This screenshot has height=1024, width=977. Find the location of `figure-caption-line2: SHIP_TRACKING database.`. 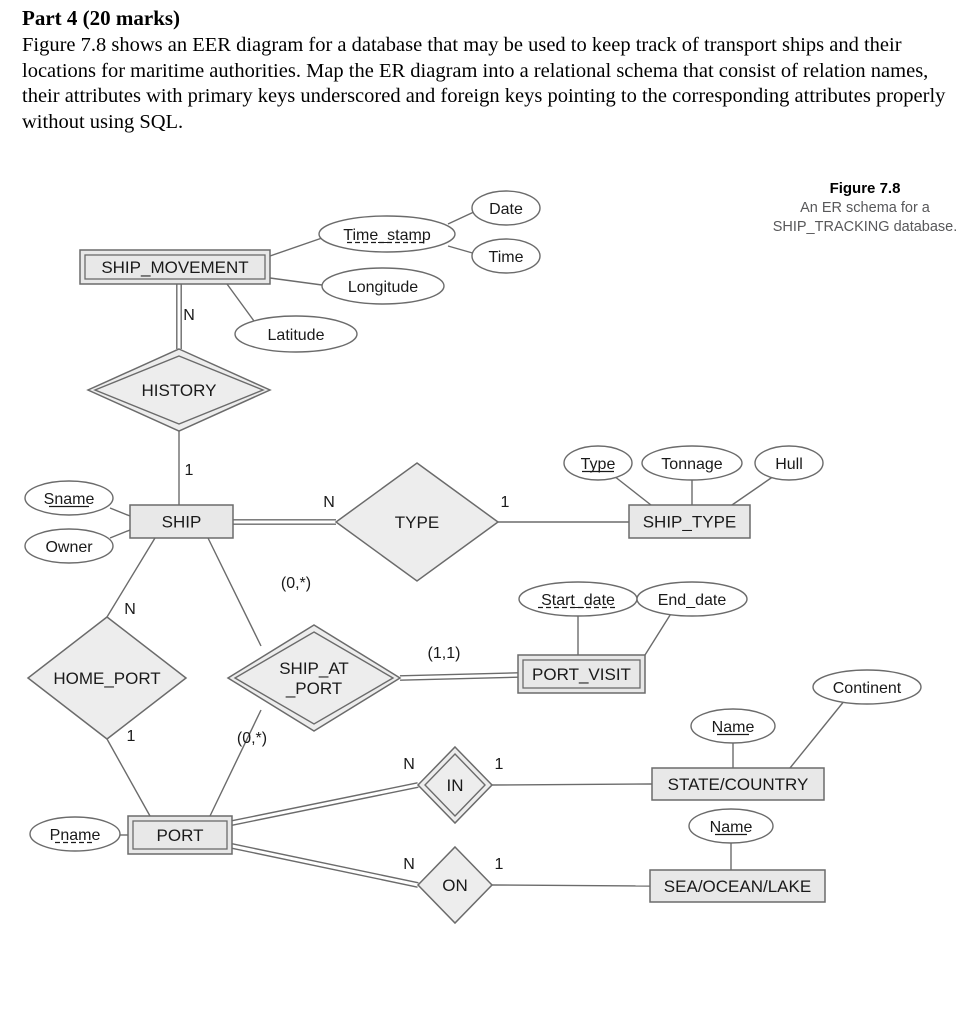

figure-caption-line2: SHIP_TRACKING database. is located at coordinates (865, 226).